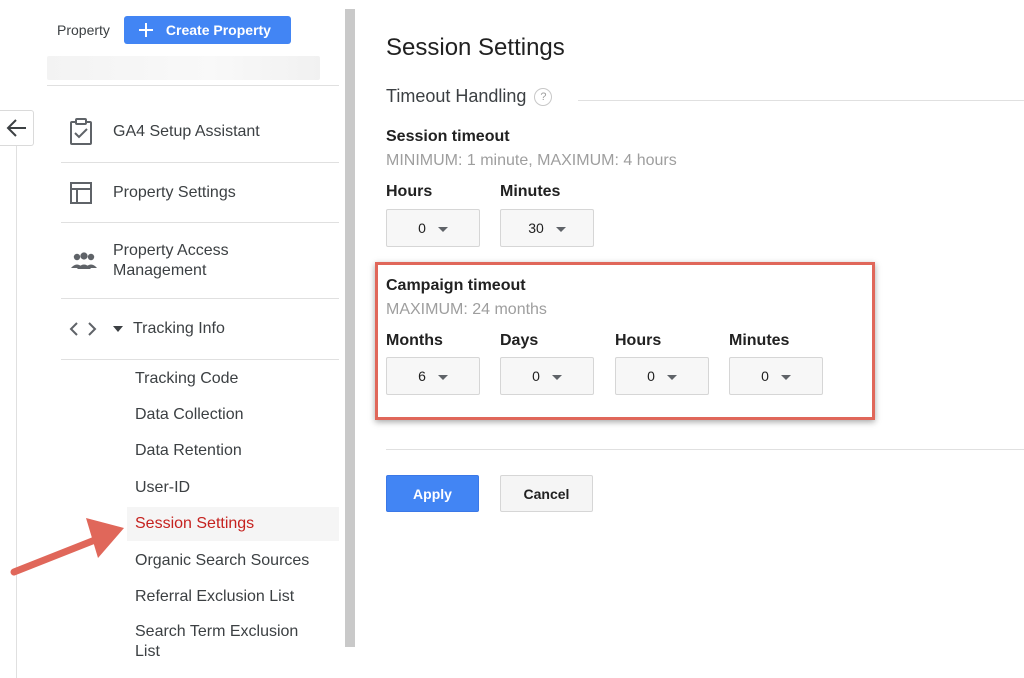 The height and width of the screenshot is (678, 1024). Describe the element at coordinates (222, 644) in the screenshot. I see `sidebar-subitem-search-term-exclusion-list: Search Term Exclusion List` at that location.